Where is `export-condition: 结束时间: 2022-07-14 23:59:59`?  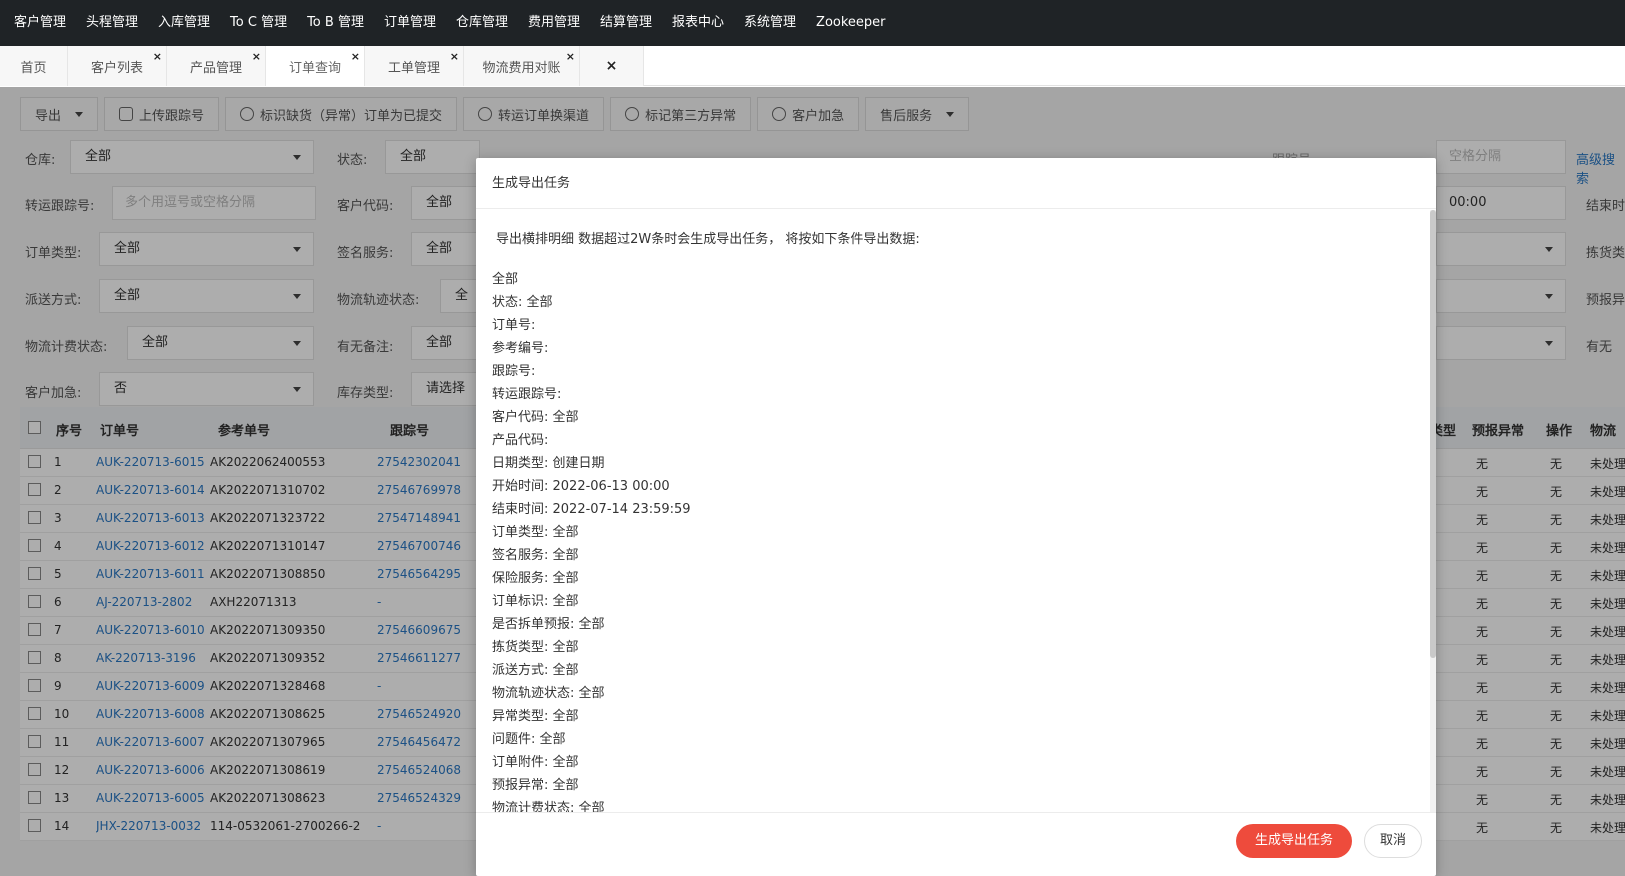 export-condition: 结束时间: 2022-07-14 23:59:59 is located at coordinates (591, 509).